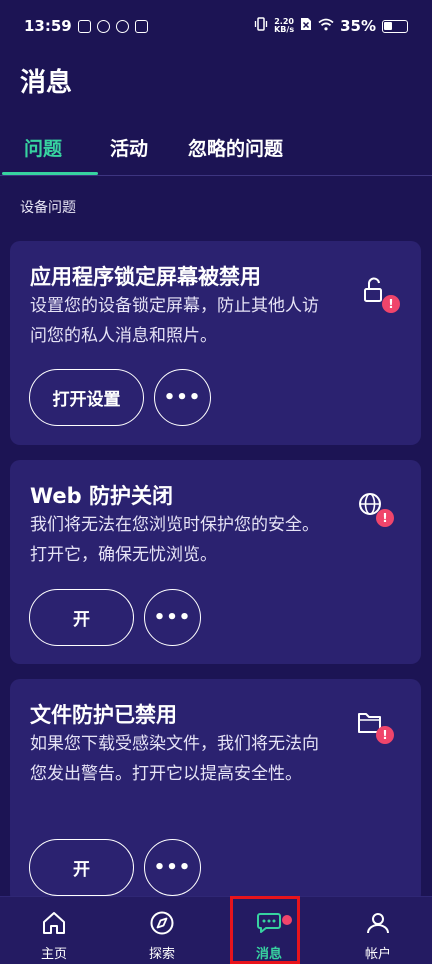 Image resolution: width=432 pixels, height=964 pixels. I want to click on card-description: 我们将无法在您浏览时保护您的安全。打开它，确保无忧浏览。, so click(174, 540).